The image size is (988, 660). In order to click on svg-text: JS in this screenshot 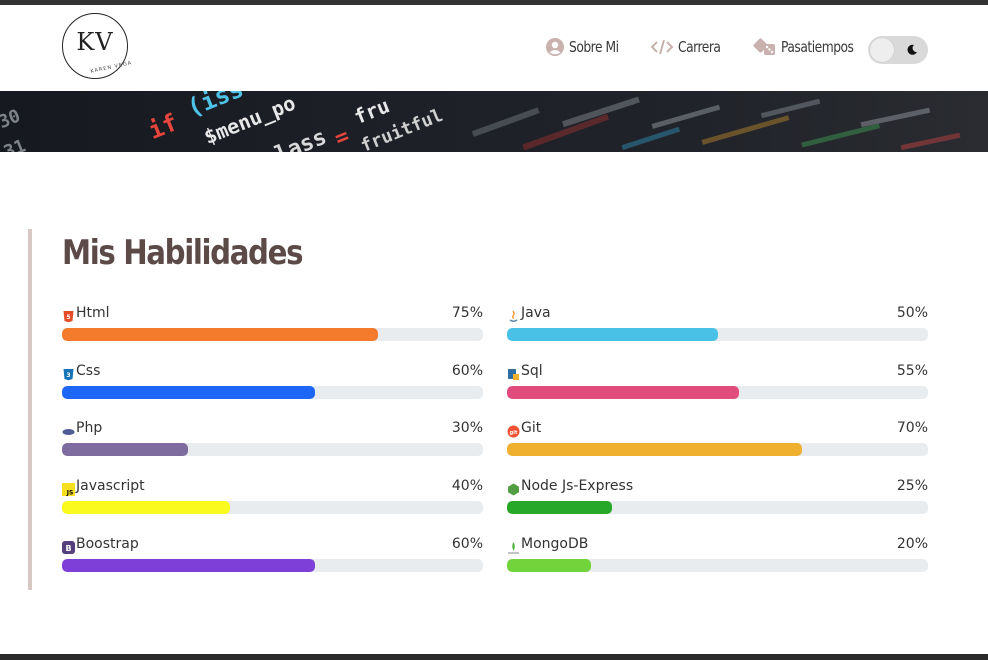, I will do `click(70, 493)`.